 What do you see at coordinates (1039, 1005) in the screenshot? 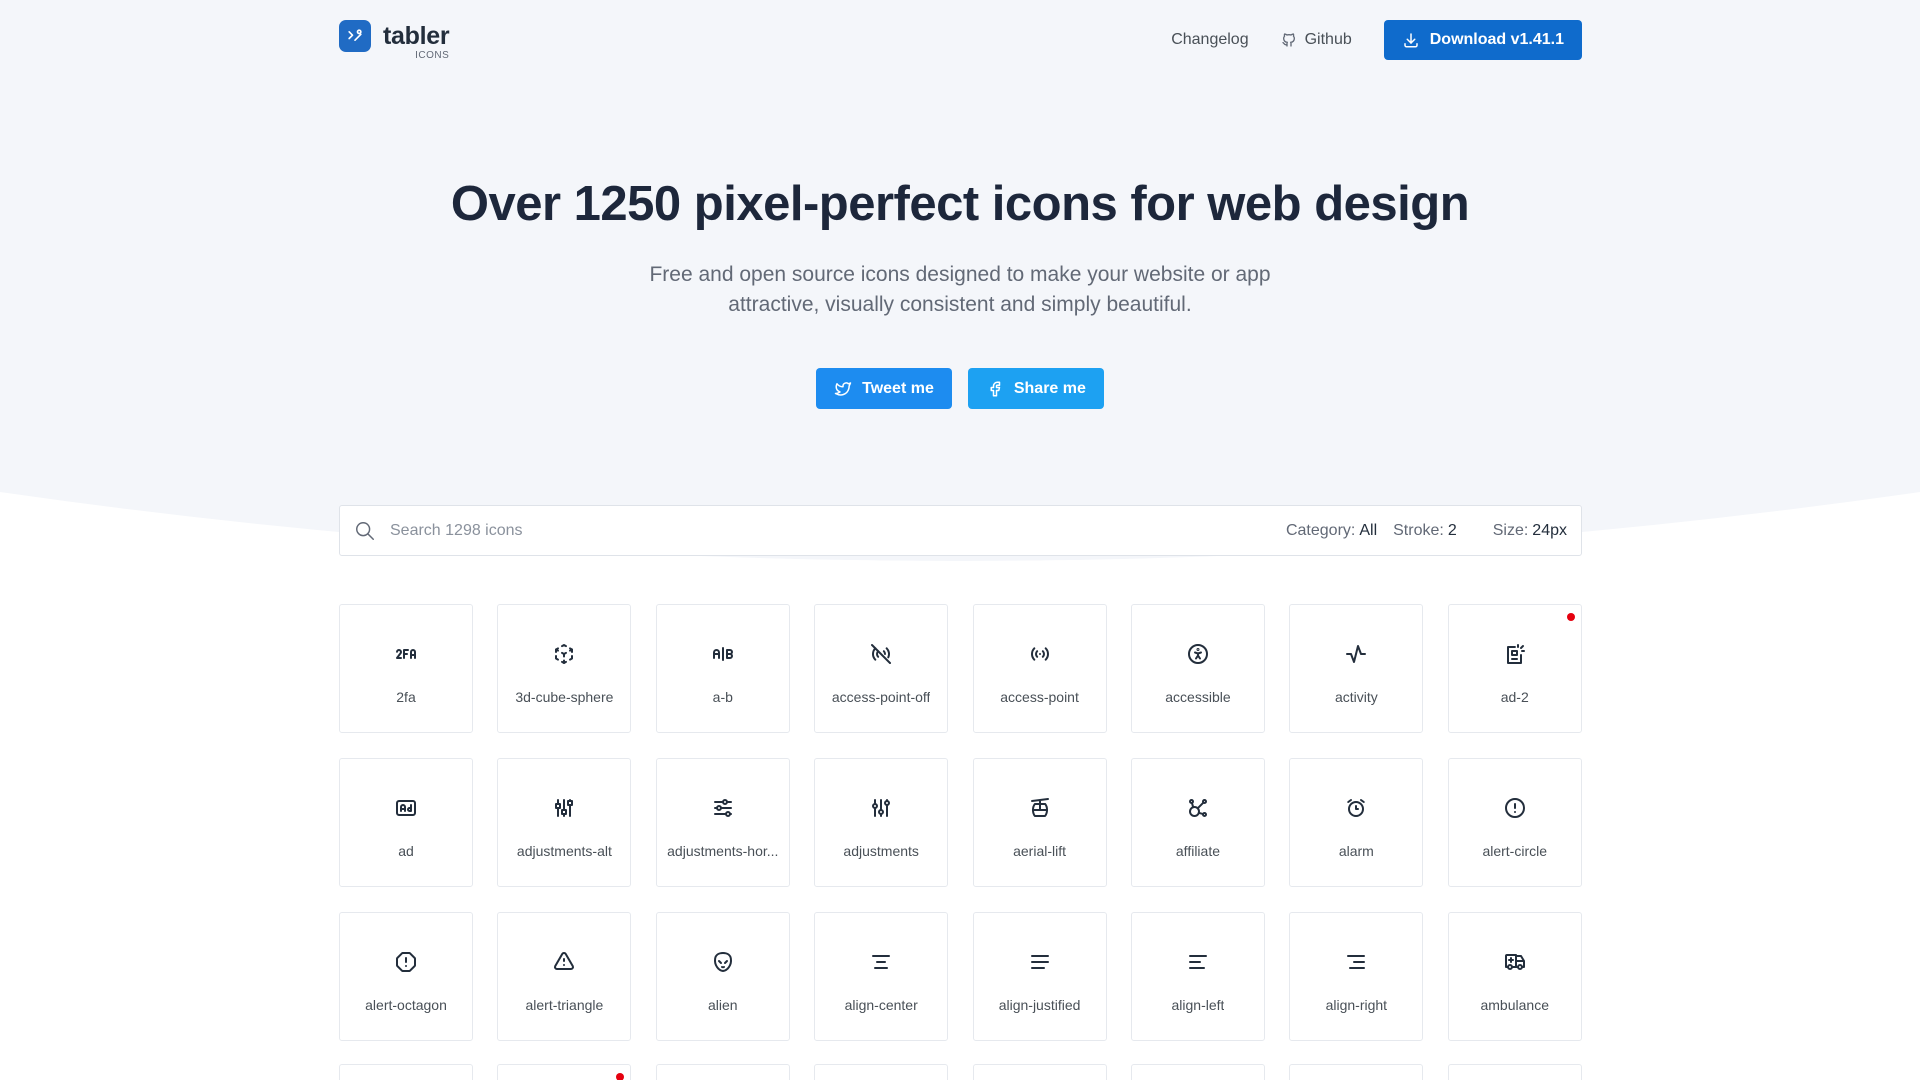
I see `icon-card-label: align-justified` at bounding box center [1039, 1005].